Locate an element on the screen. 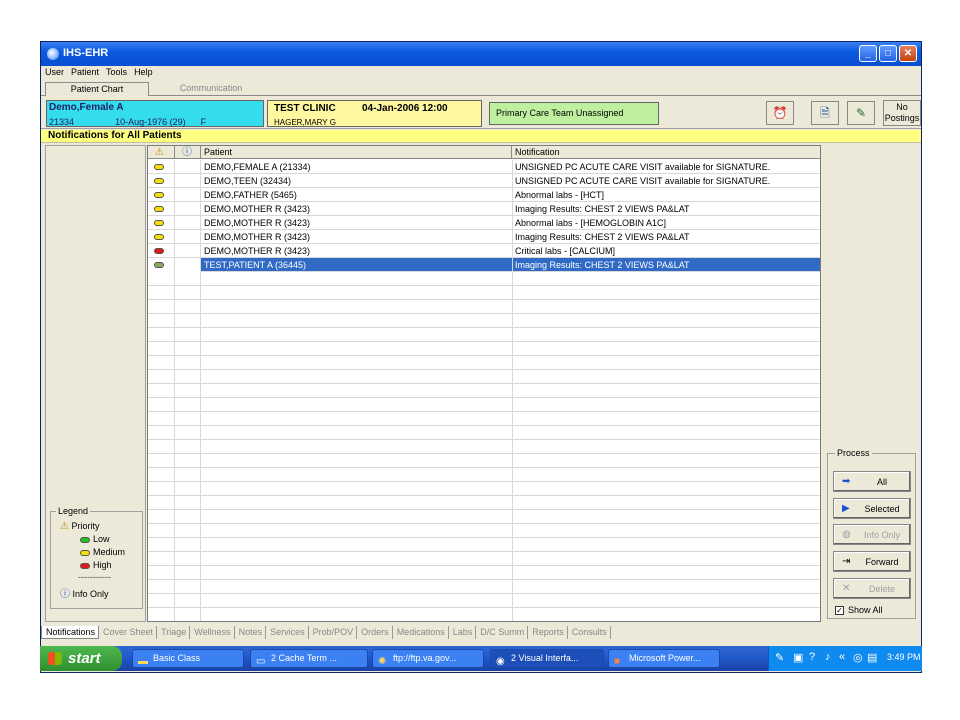  task-basic-class: ▬ Basic Class is located at coordinates (188, 658).